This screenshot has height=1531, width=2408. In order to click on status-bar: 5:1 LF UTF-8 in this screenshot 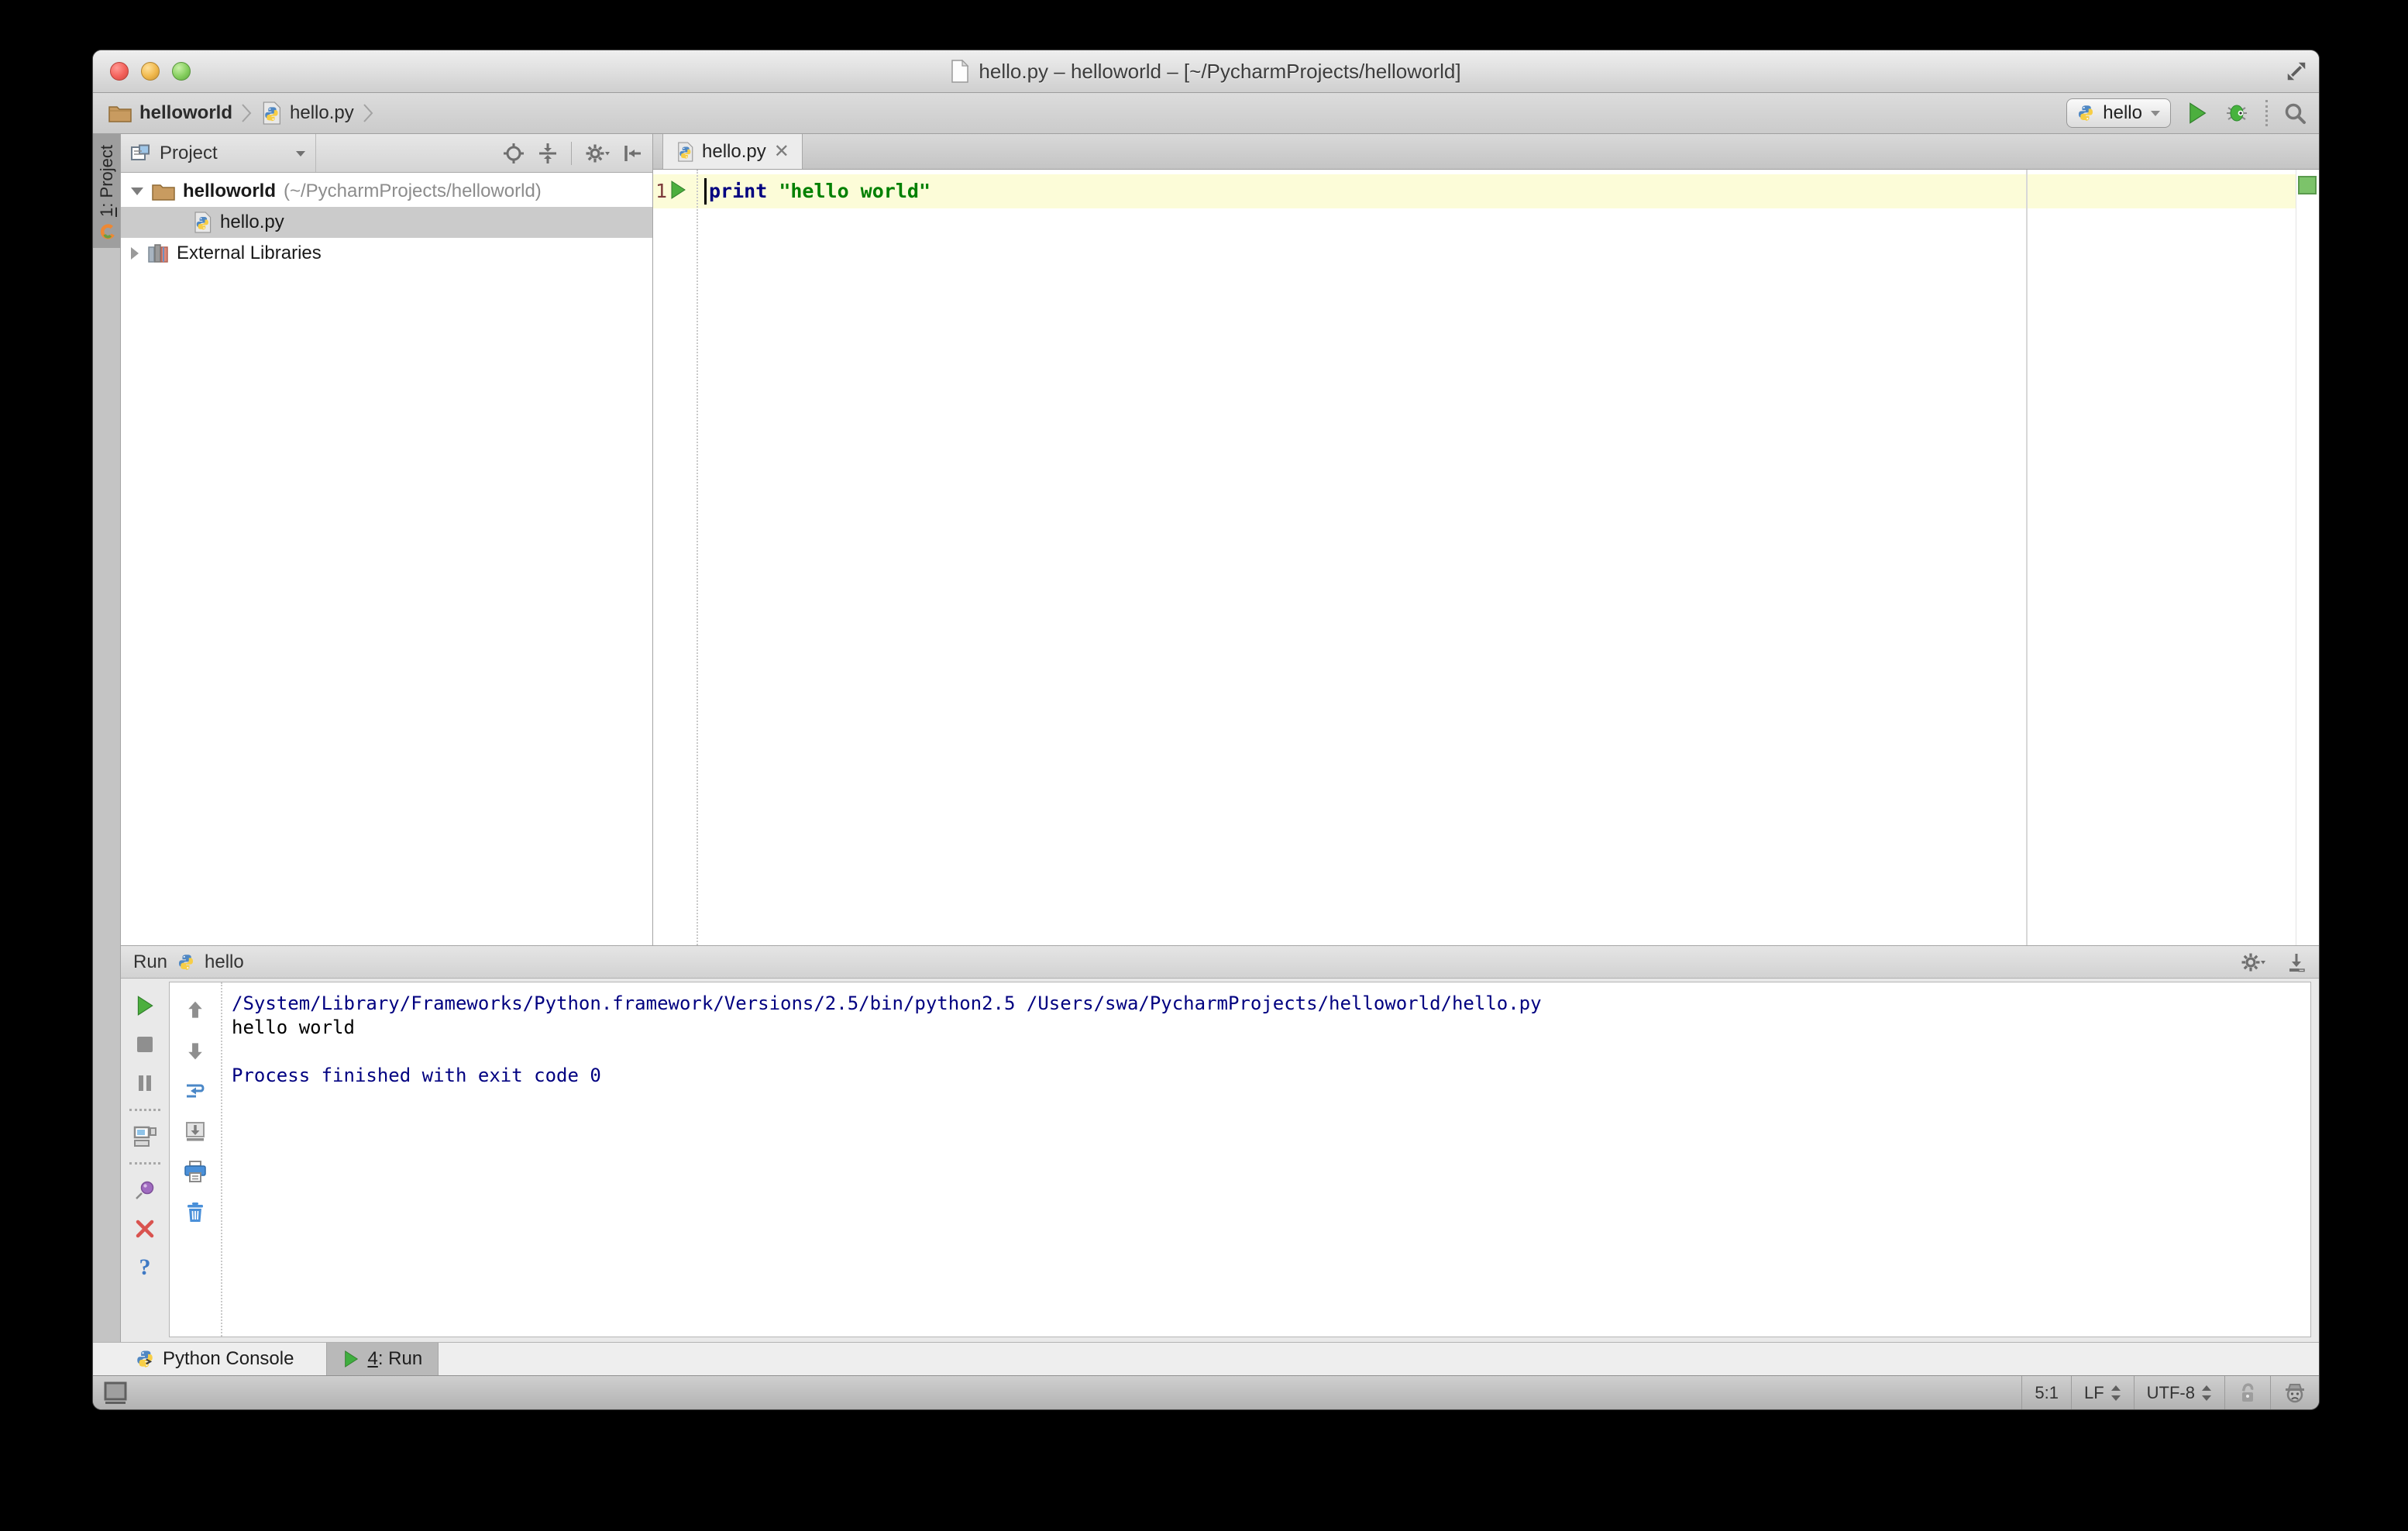, I will do `click(1206, 1392)`.